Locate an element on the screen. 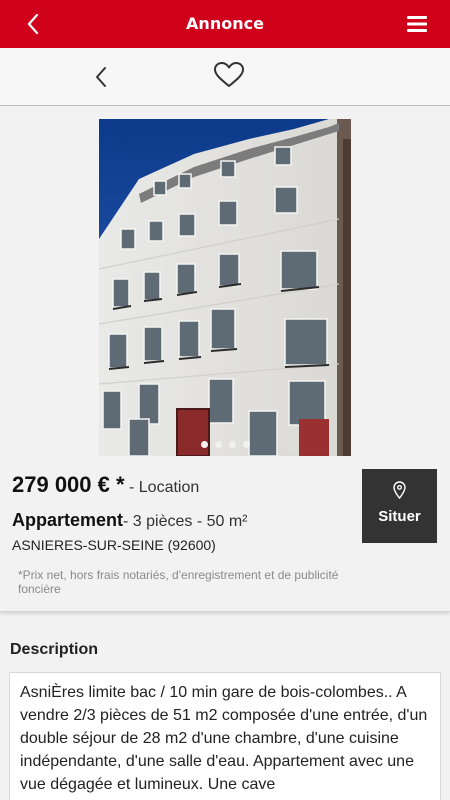  listing-city: ASNIERES-SUR-SEINE (92600) is located at coordinates (114, 545).